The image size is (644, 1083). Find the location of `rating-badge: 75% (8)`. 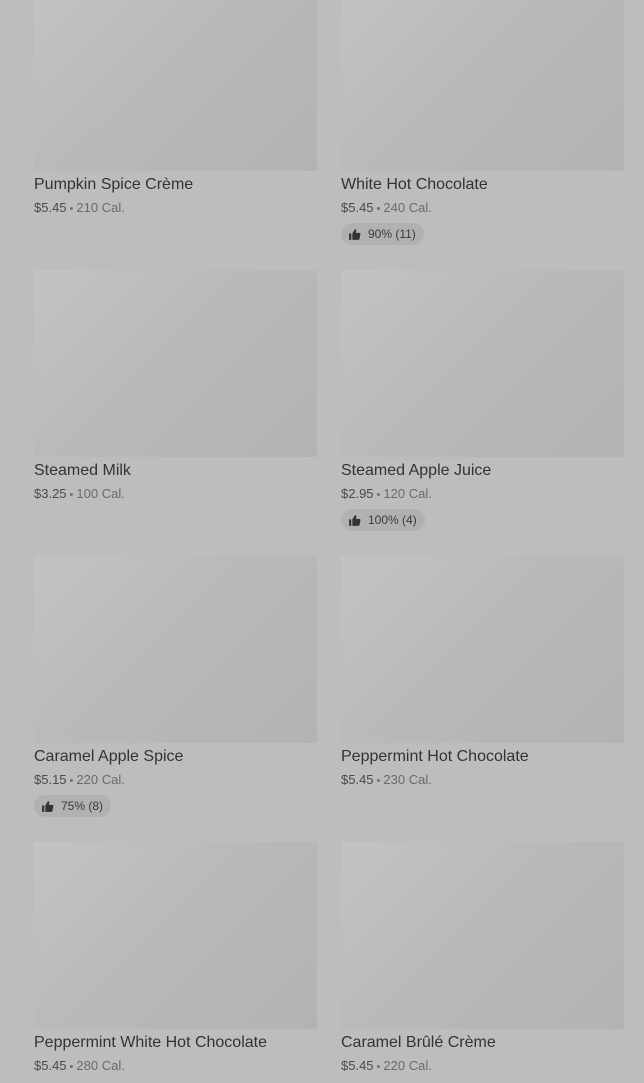

rating-badge: 75% (8) is located at coordinates (73, 806).